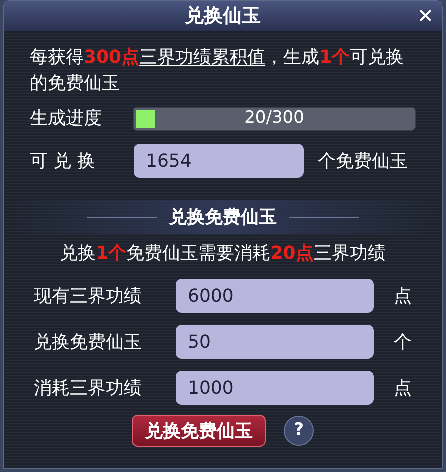 This screenshot has height=472, width=446. What do you see at coordinates (425, 16) in the screenshot?
I see `close-button: ✕` at bounding box center [425, 16].